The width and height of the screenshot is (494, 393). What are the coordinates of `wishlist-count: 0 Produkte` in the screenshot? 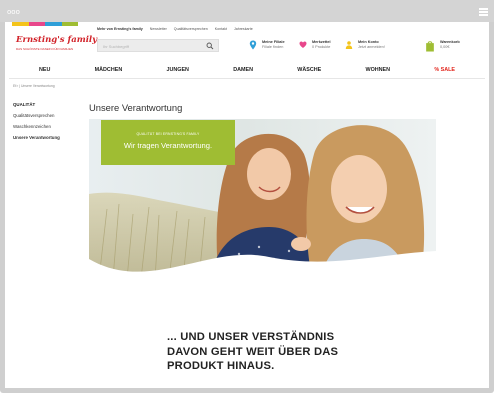 It's located at (321, 47).